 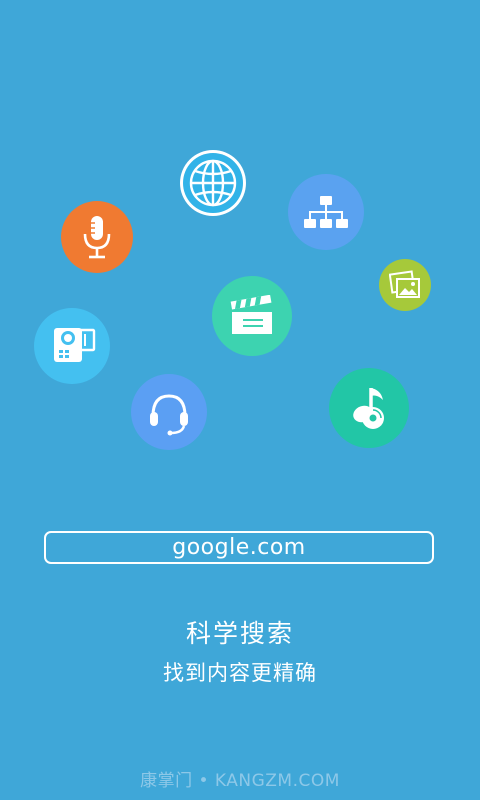 What do you see at coordinates (213, 183) in the screenshot?
I see `globe-icon` at bounding box center [213, 183].